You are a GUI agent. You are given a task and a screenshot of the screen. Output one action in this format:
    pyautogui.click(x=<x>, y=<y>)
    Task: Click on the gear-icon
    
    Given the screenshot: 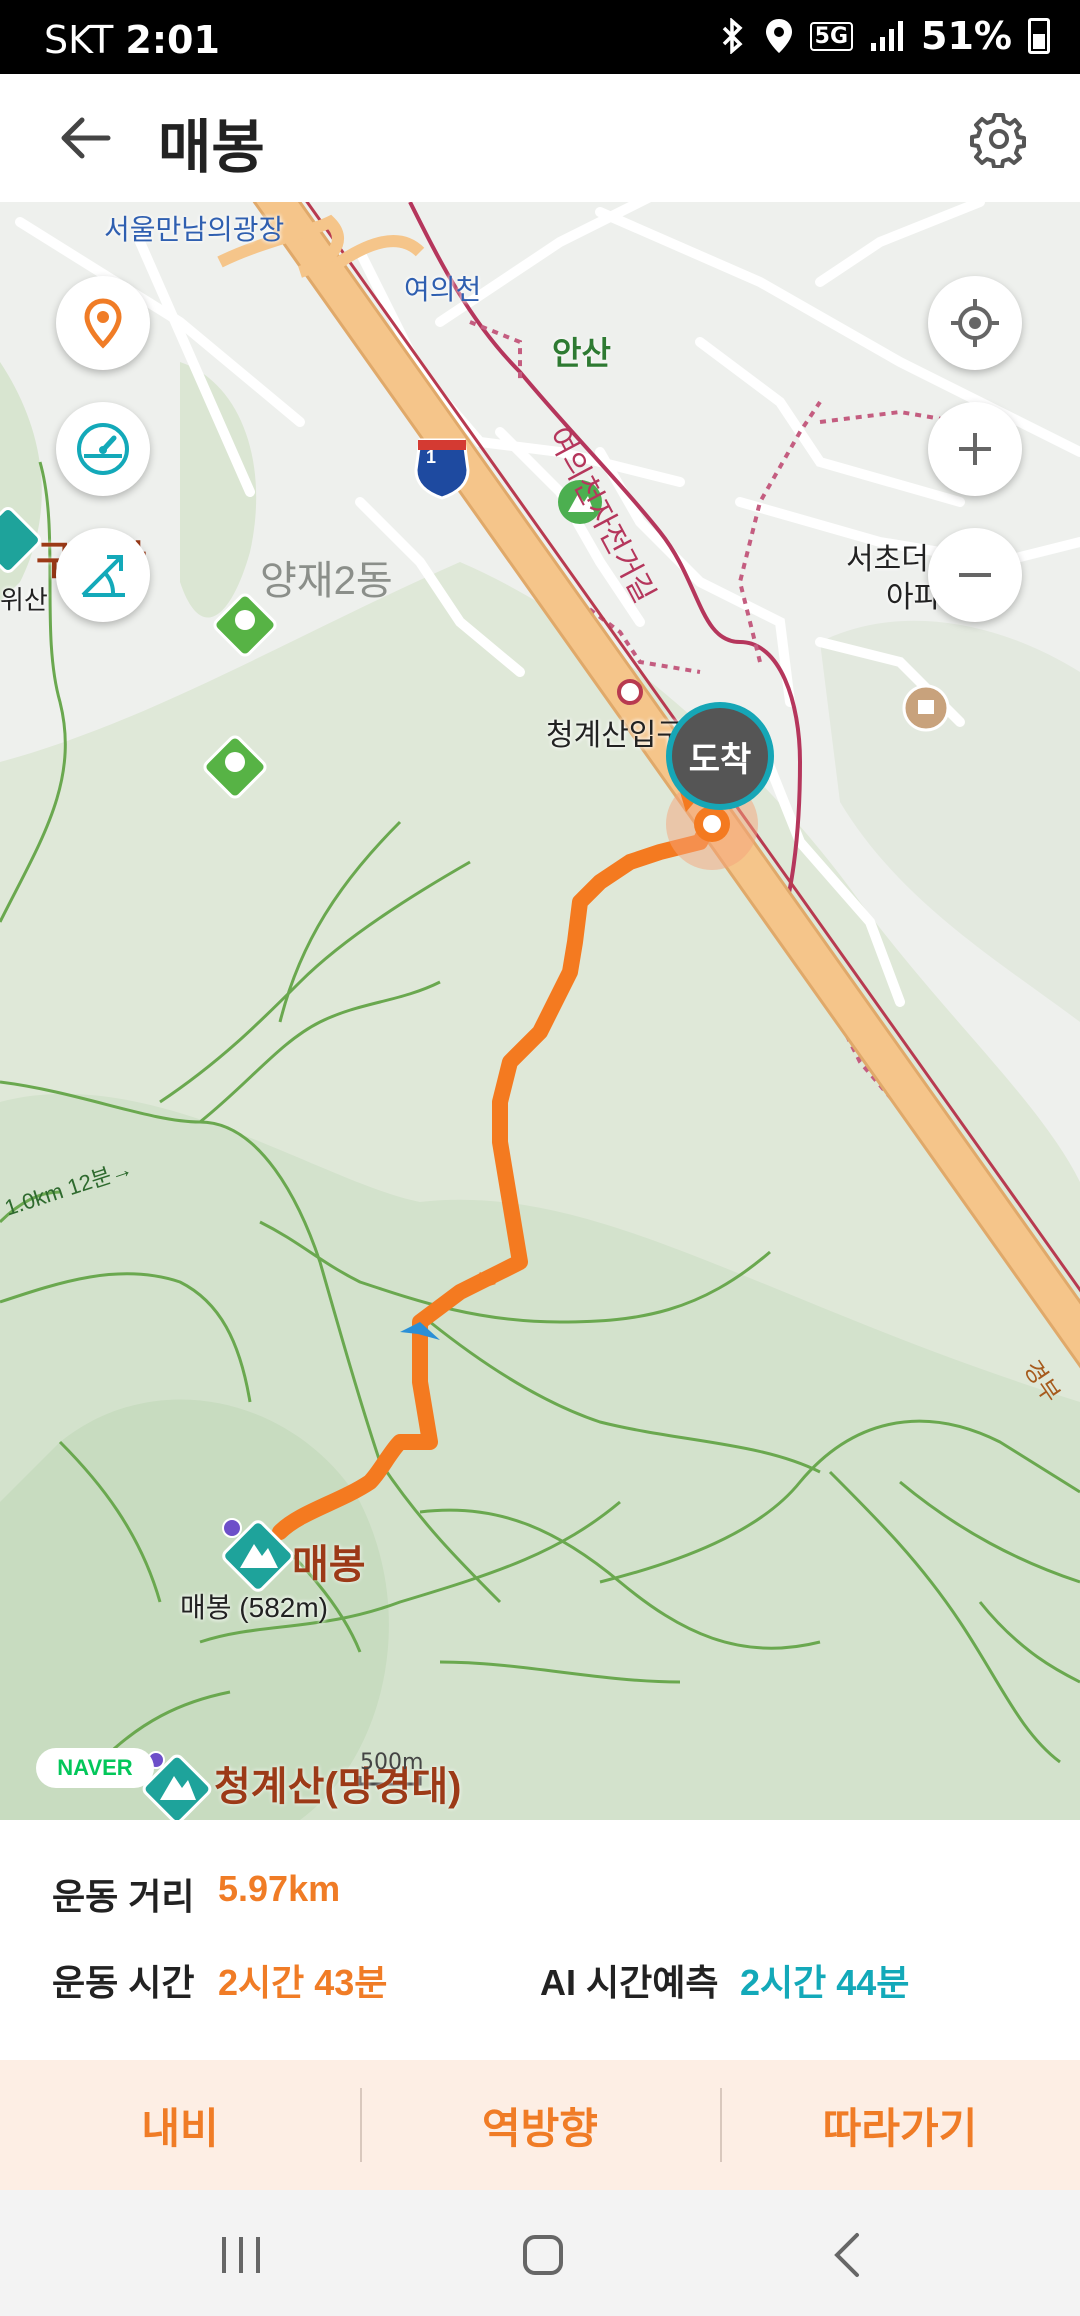 What is the action you would take?
    pyautogui.click(x=998, y=141)
    